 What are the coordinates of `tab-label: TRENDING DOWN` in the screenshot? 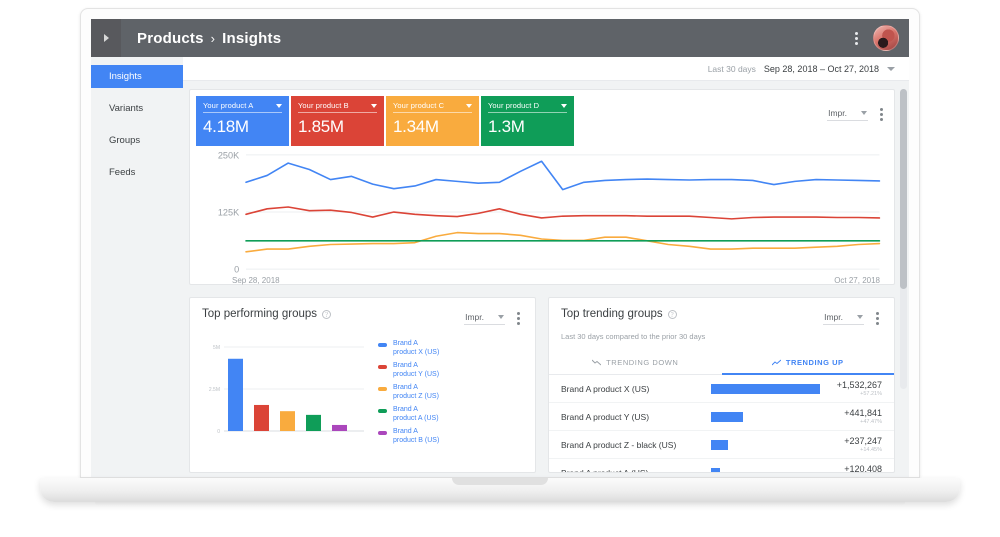 It's located at (642, 362).